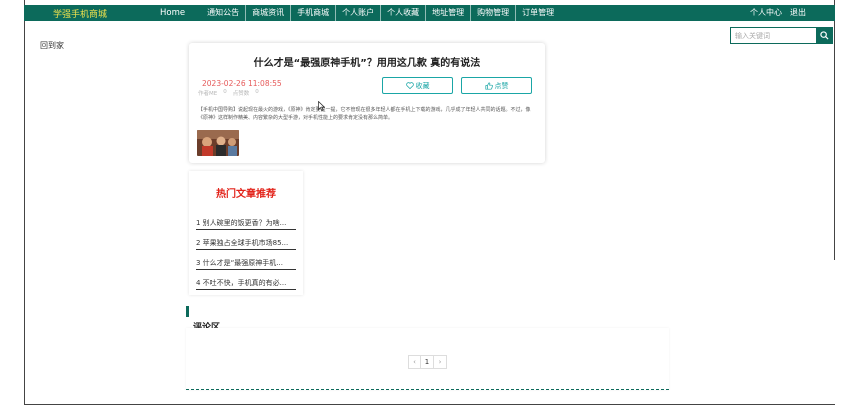 This screenshot has height=413, width=868. I want to click on pager-next-button: ›, so click(440, 362).